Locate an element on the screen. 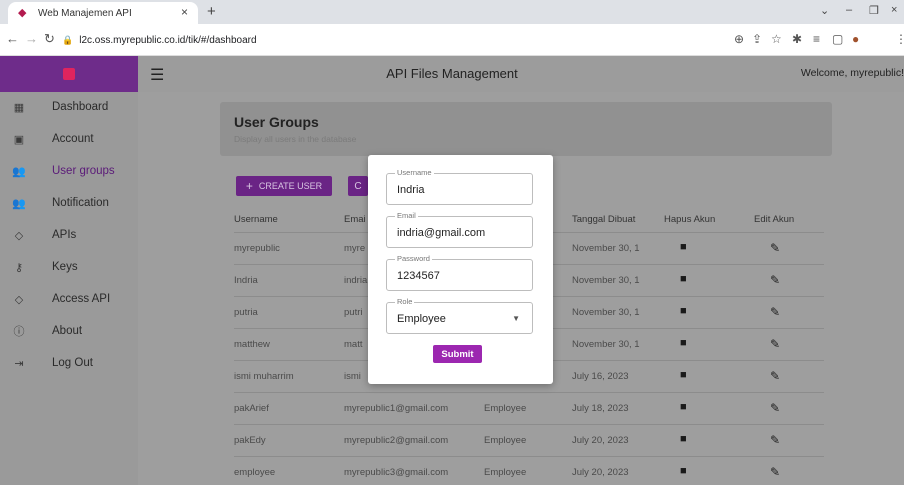 The image size is (904, 485). reading-list-icon: ≡ is located at coordinates (816, 39).